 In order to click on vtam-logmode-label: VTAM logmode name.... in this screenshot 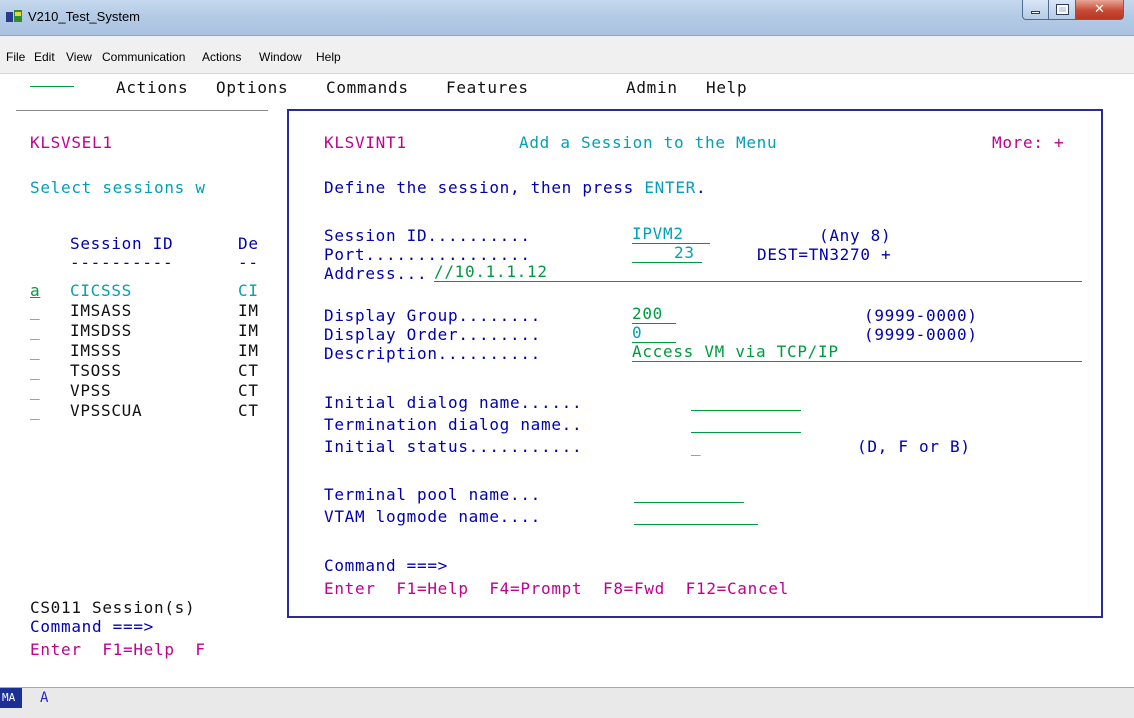, I will do `click(432, 516)`.